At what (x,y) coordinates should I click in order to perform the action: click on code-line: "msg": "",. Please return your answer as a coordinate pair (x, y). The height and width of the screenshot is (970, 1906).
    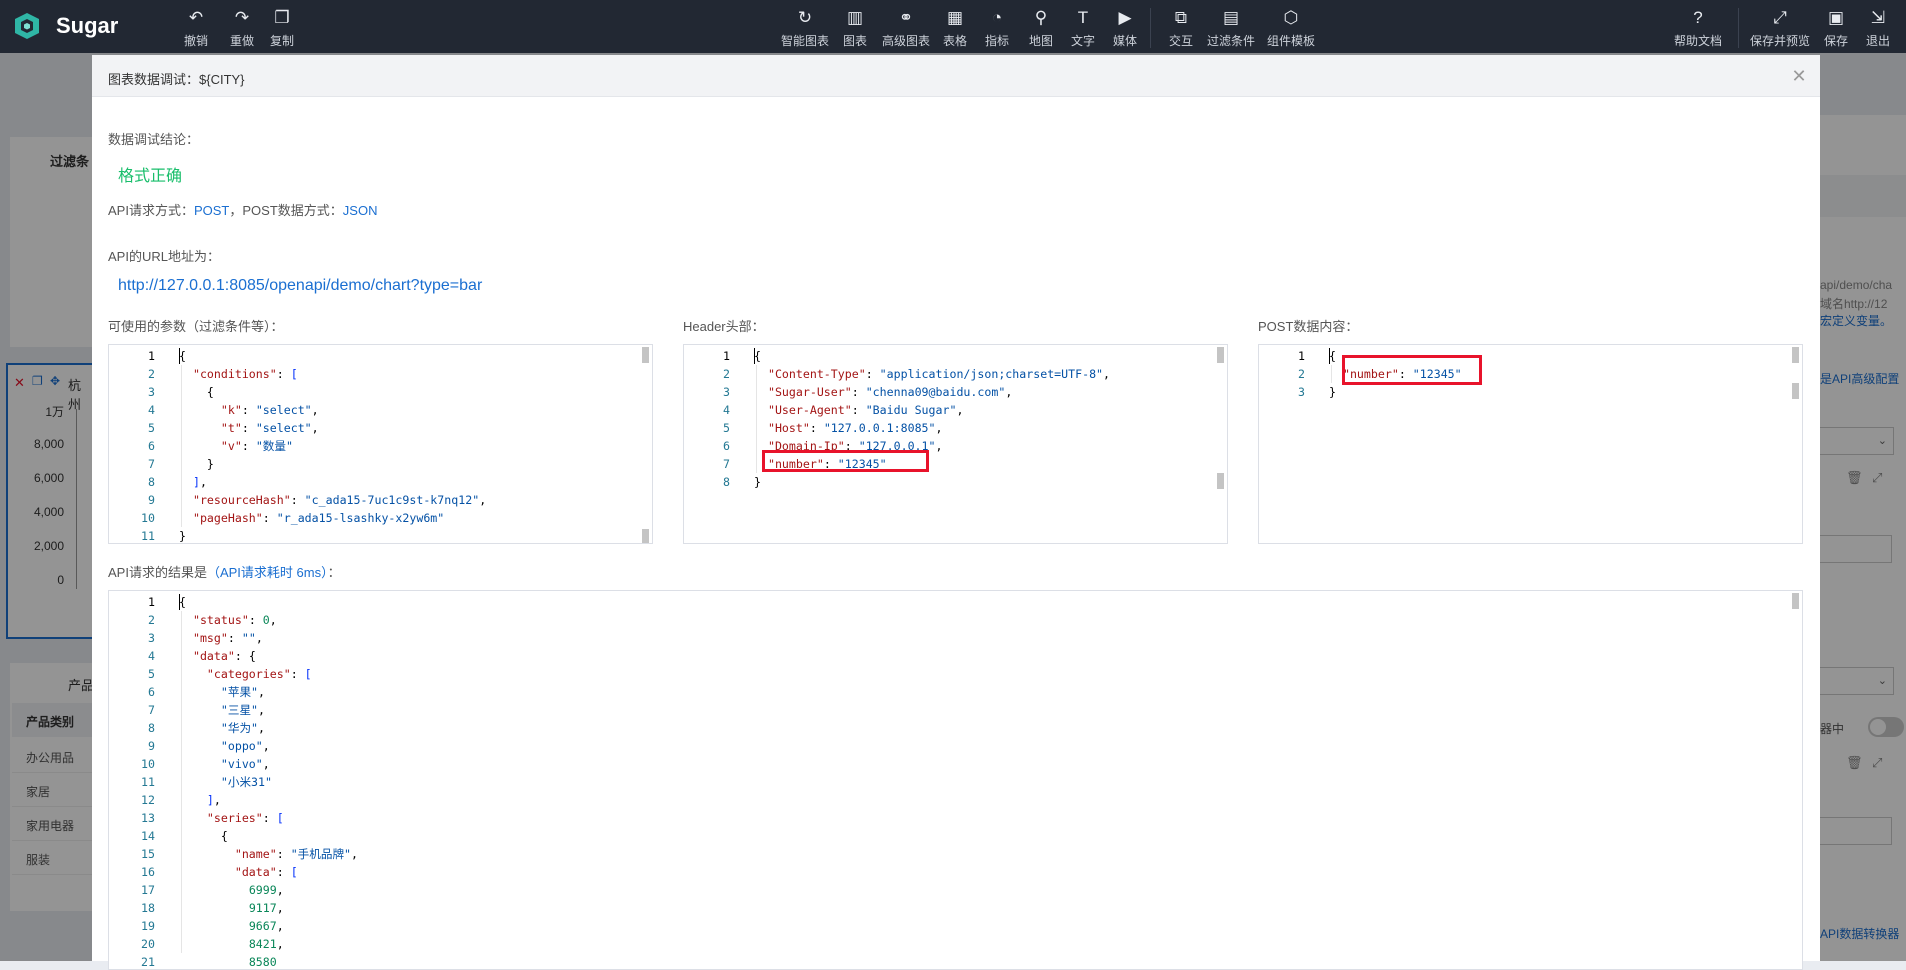
    Looking at the image, I should click on (221, 638).